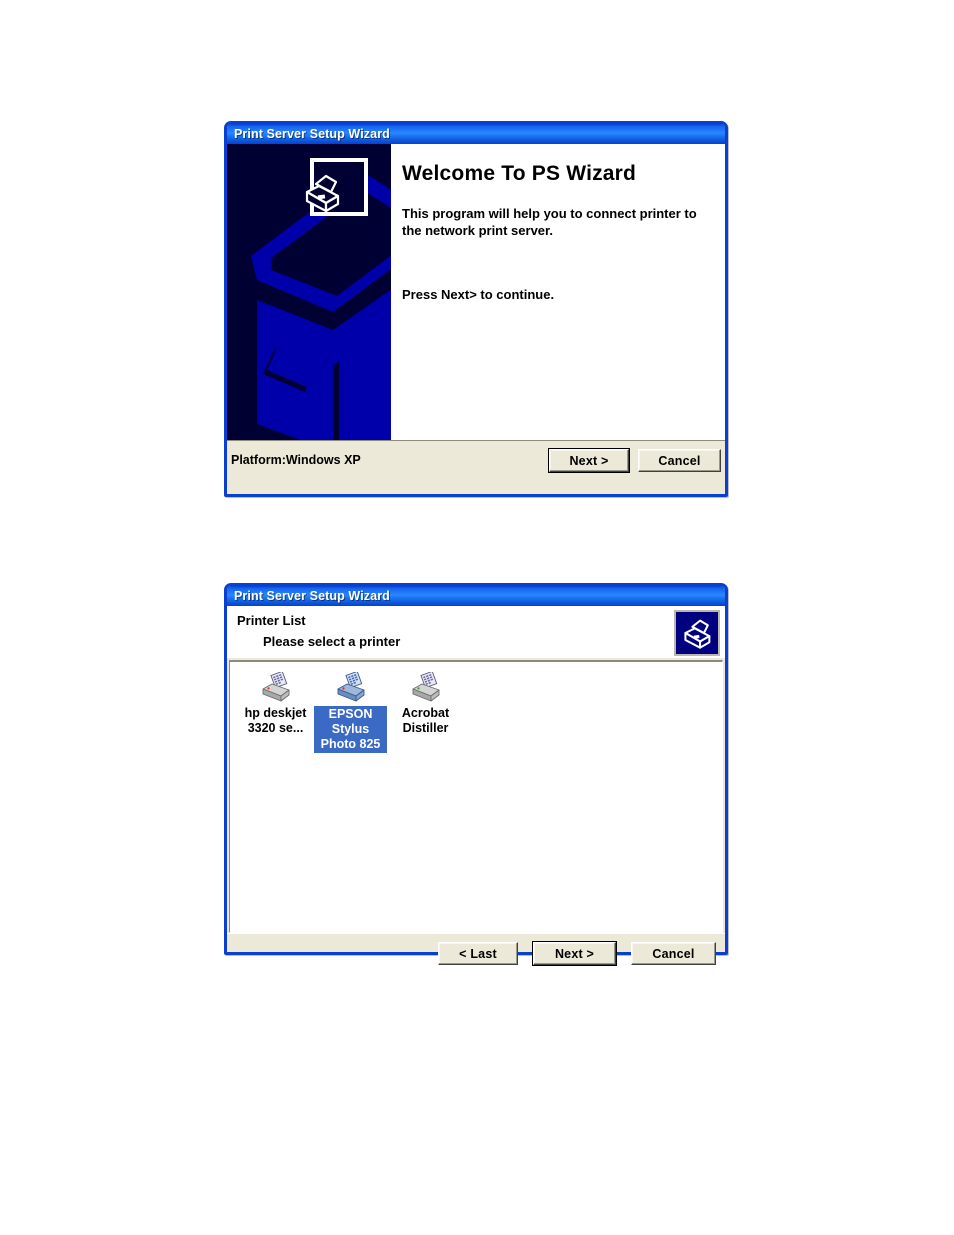  I want to click on wizard-side-banner, so click(309, 292).